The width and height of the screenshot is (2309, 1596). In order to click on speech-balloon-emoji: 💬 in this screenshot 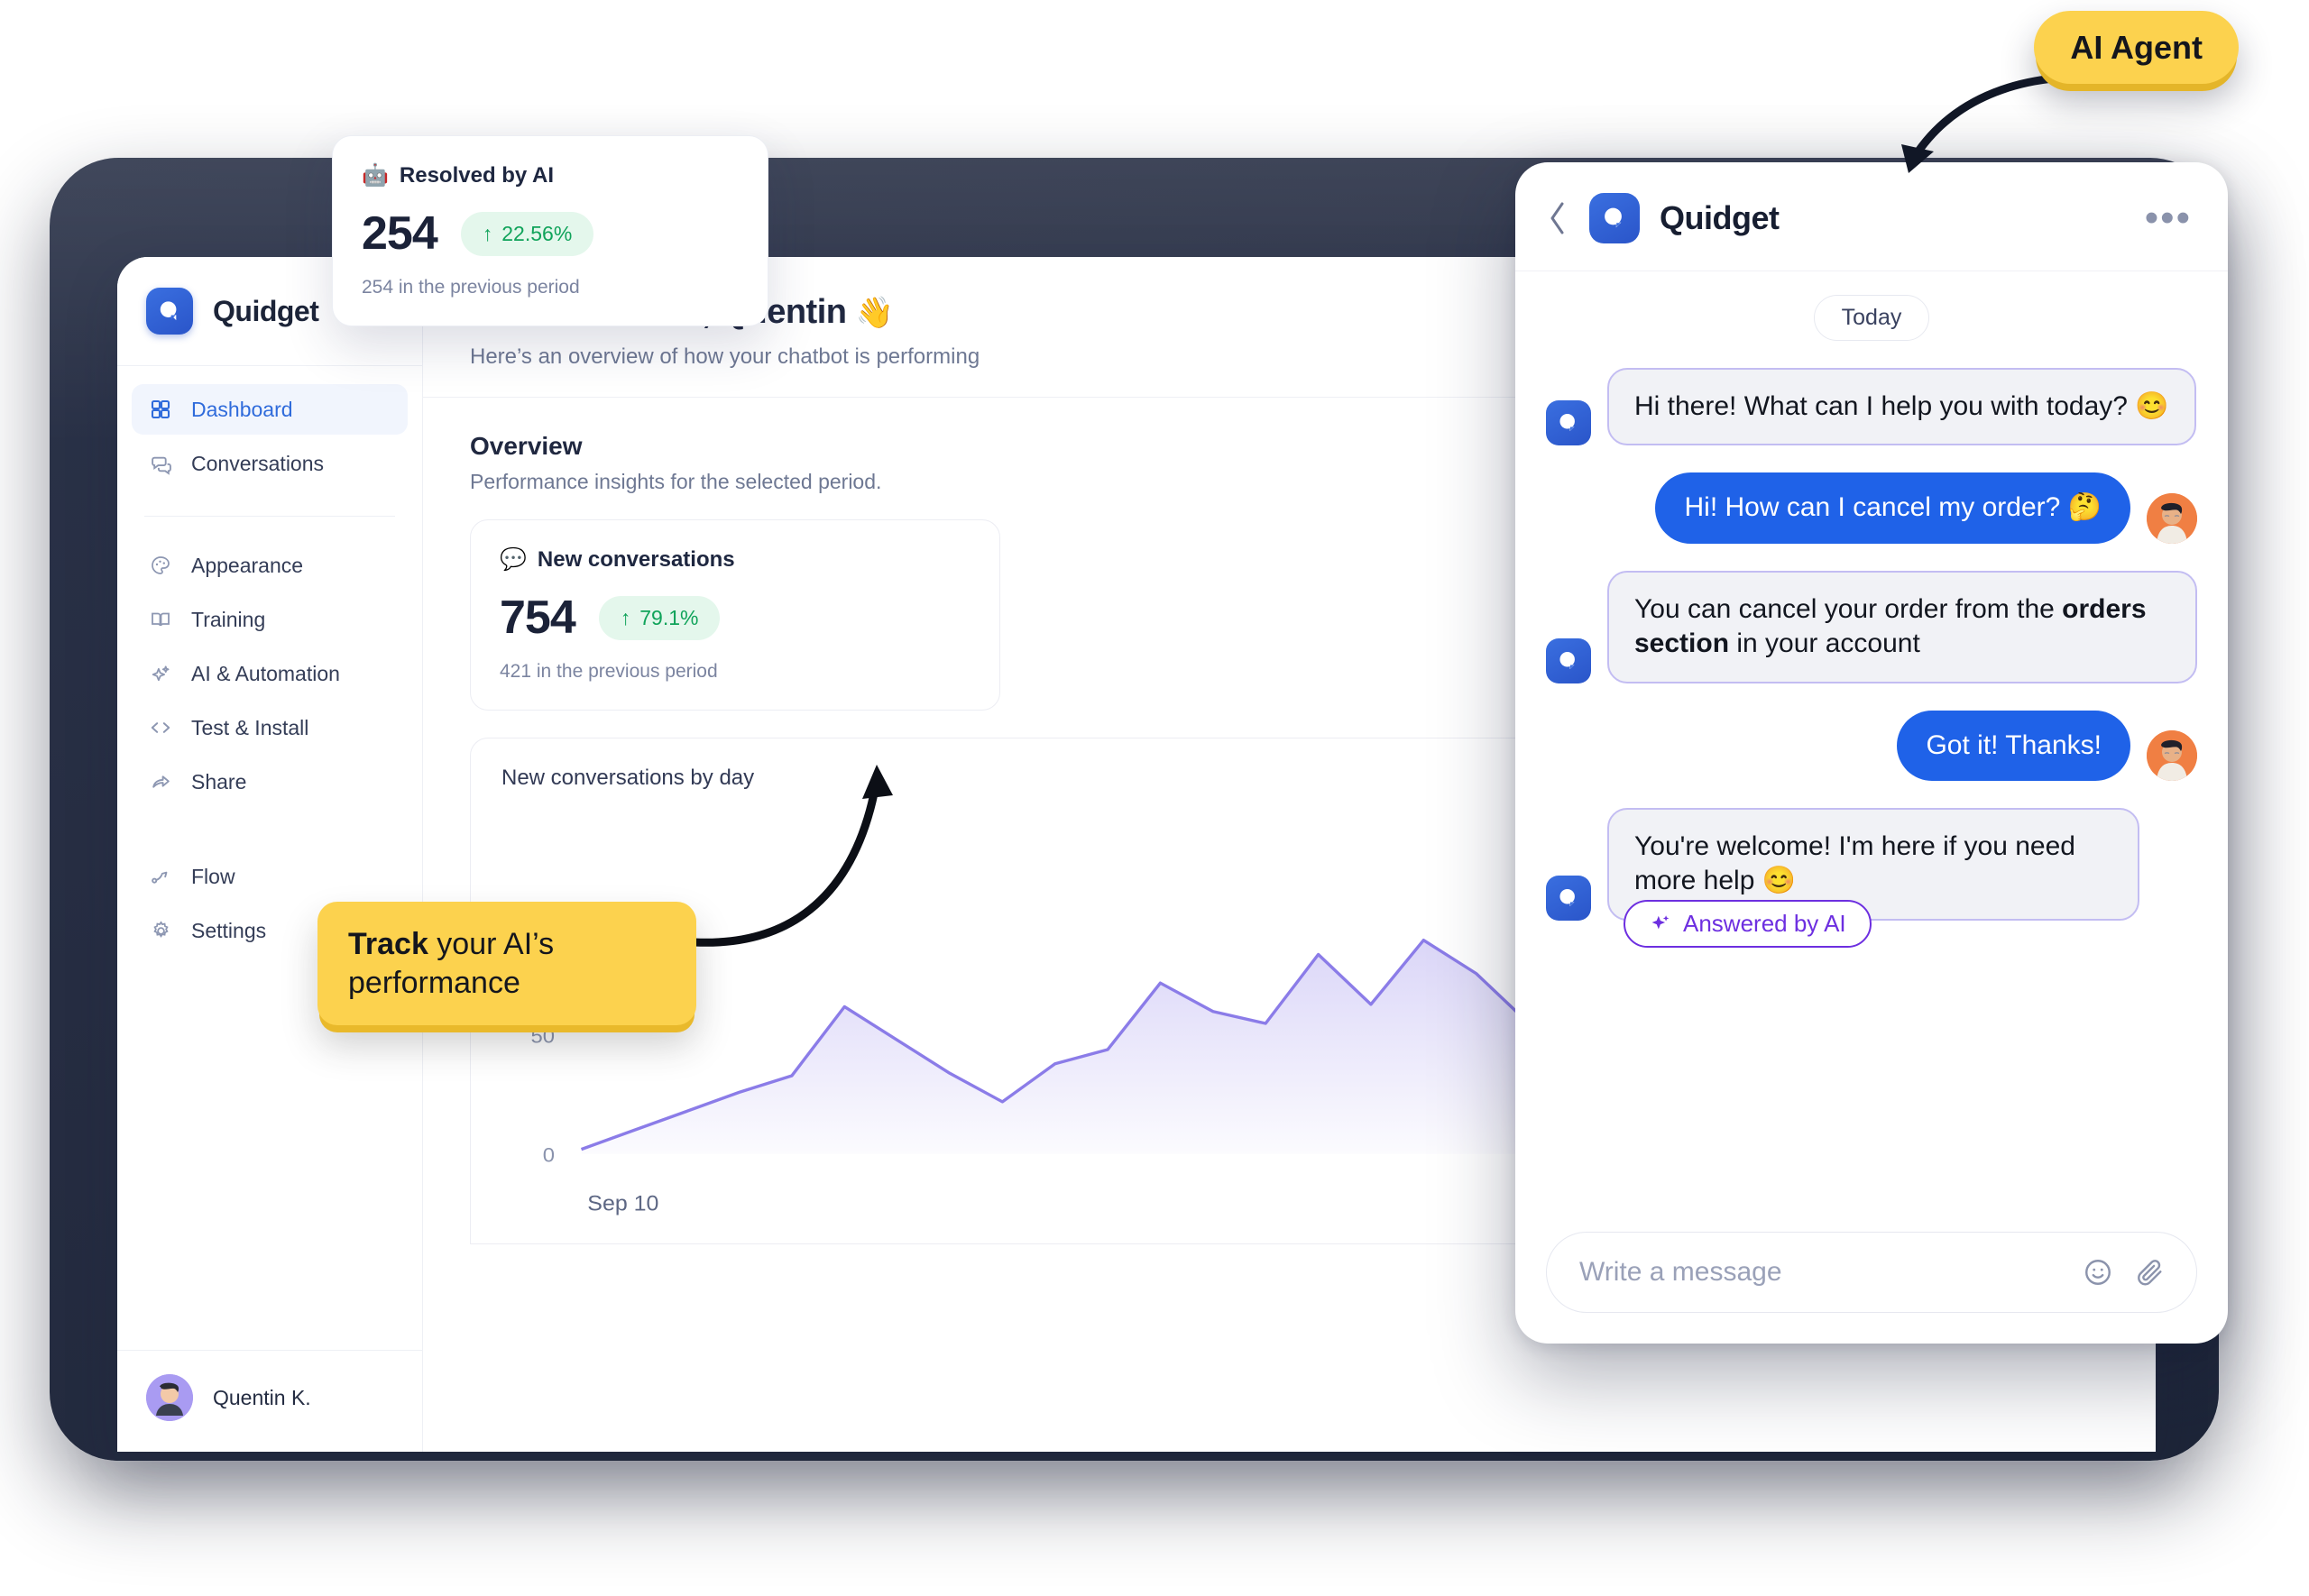, I will do `click(513, 559)`.